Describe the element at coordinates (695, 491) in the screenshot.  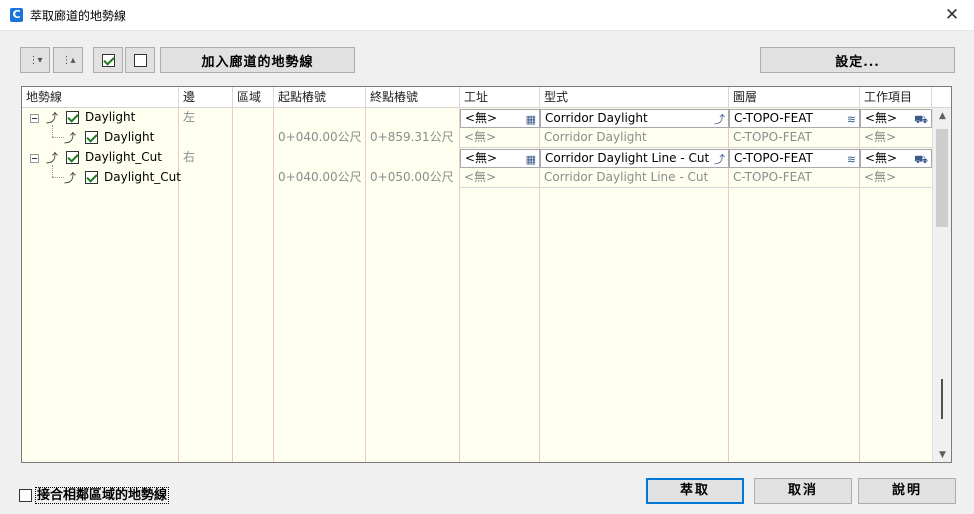
I see `extract-button: 萃取` at that location.